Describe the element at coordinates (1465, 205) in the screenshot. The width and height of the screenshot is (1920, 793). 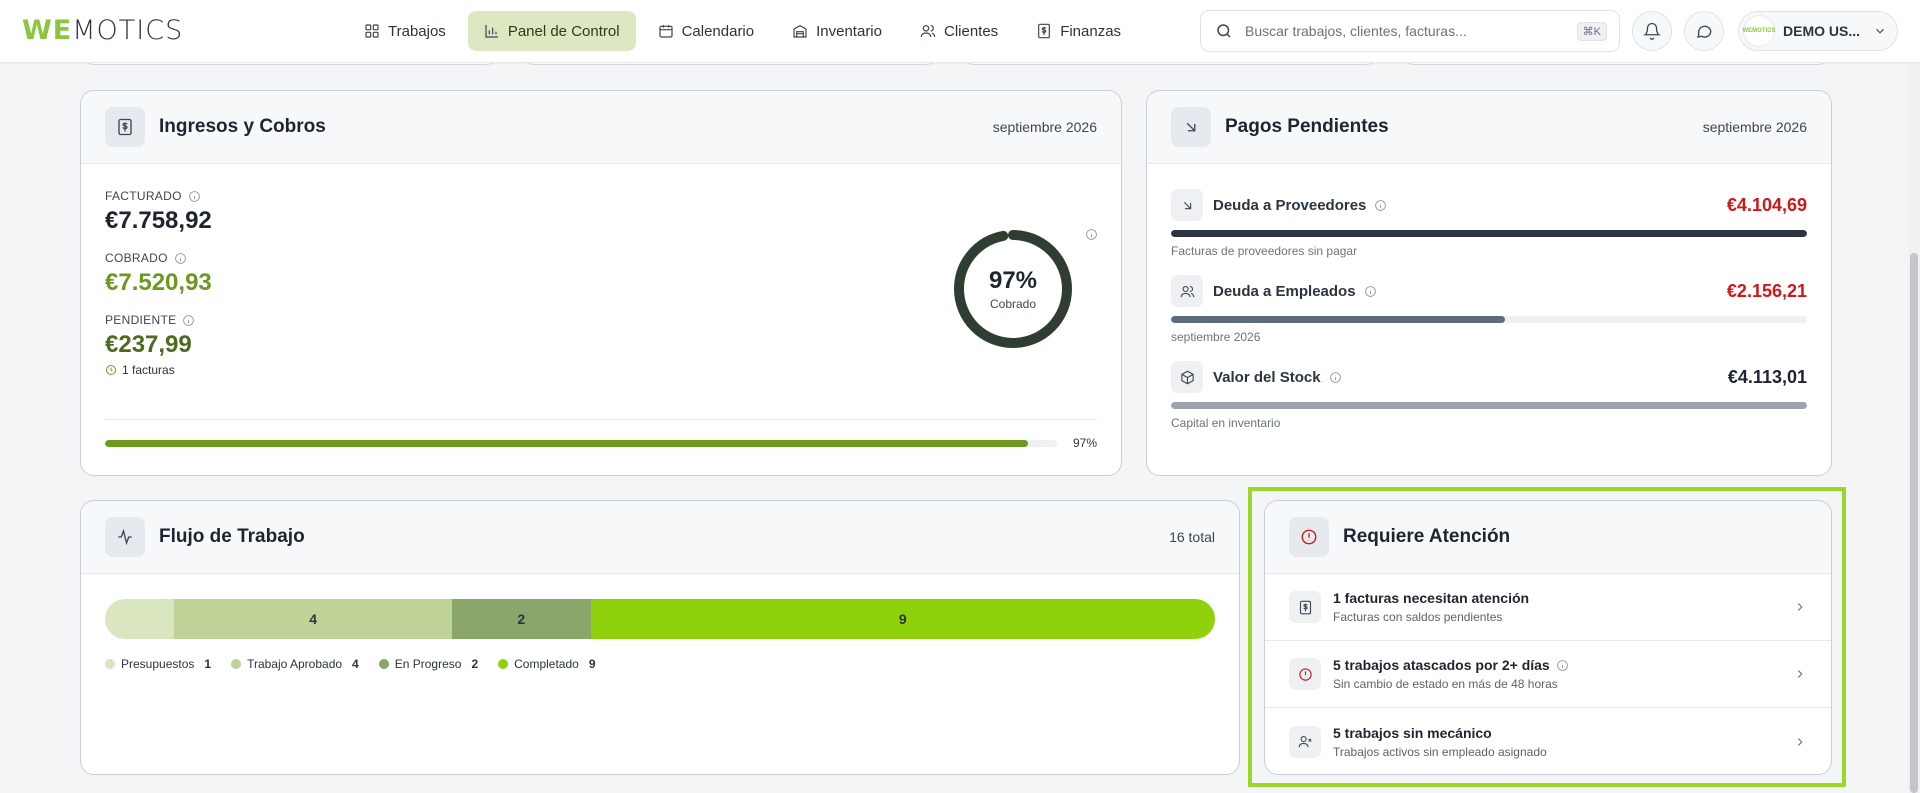
I see `pay-label: Deuda a Proveedores` at that location.